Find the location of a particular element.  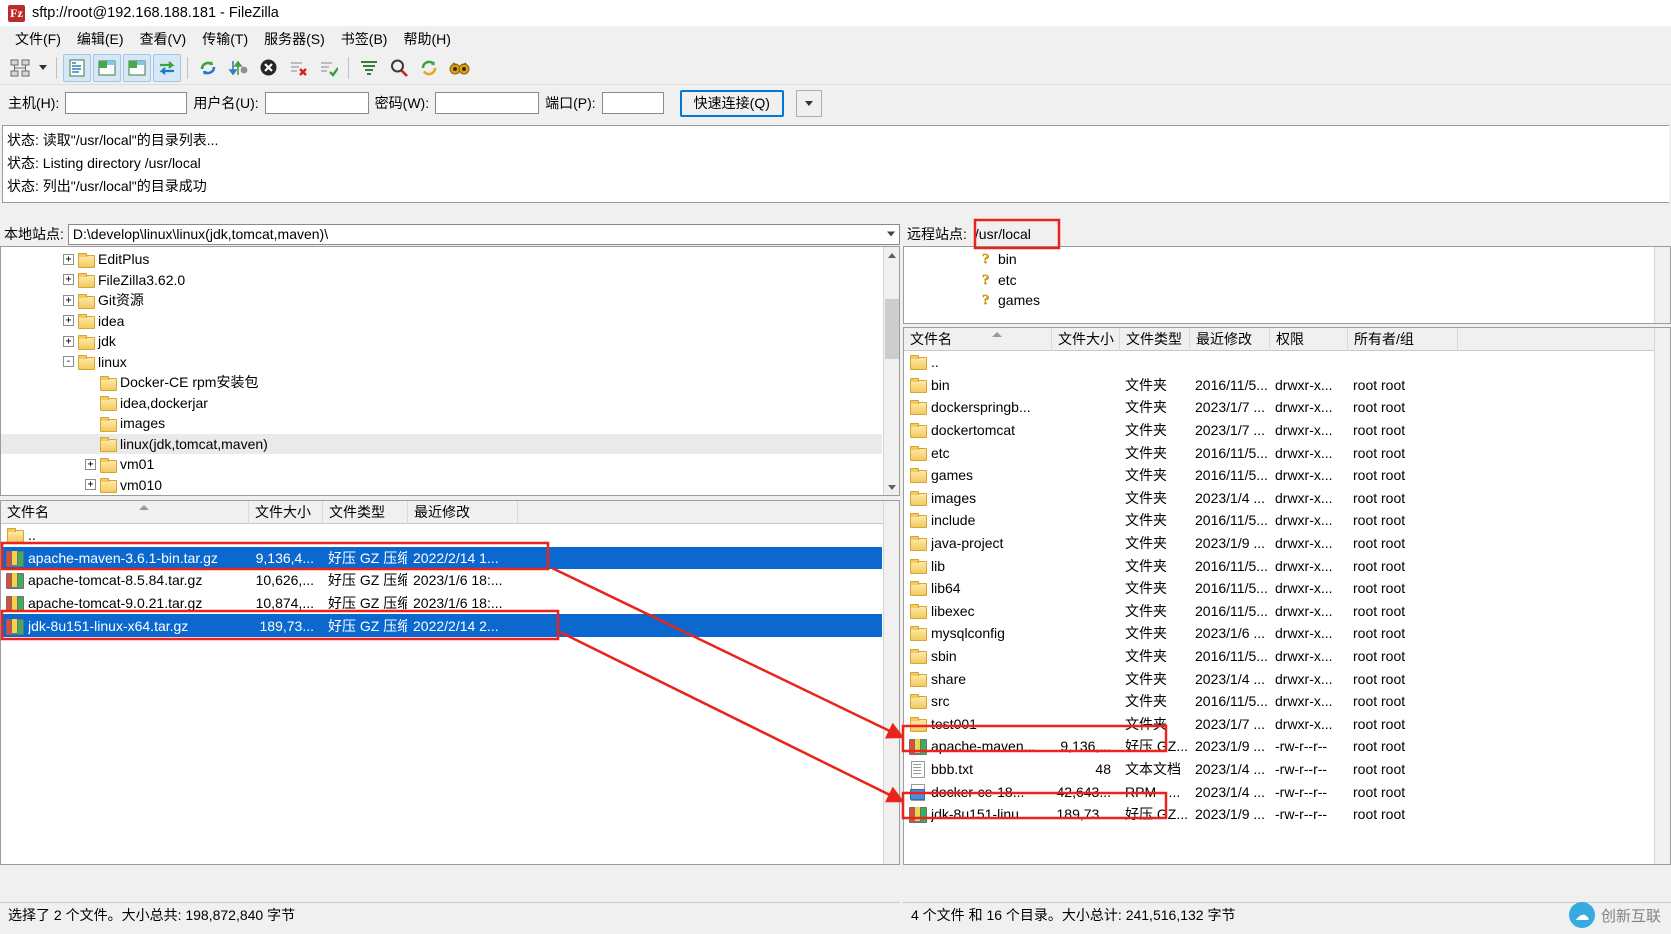

compare-directories-icon is located at coordinates (399, 68).